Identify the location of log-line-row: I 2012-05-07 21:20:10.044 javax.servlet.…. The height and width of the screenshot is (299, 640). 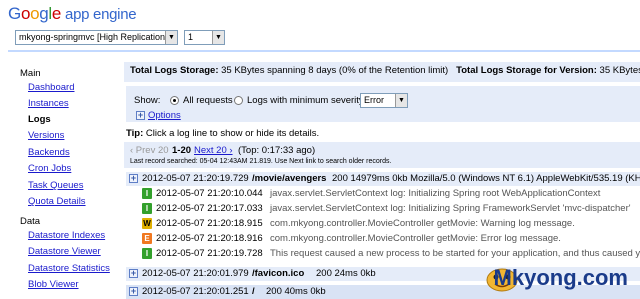
(383, 194).